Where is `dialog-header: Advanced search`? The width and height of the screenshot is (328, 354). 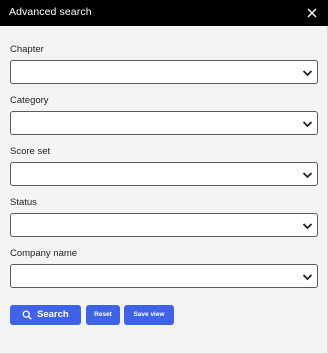 dialog-header: Advanced search is located at coordinates (164, 13).